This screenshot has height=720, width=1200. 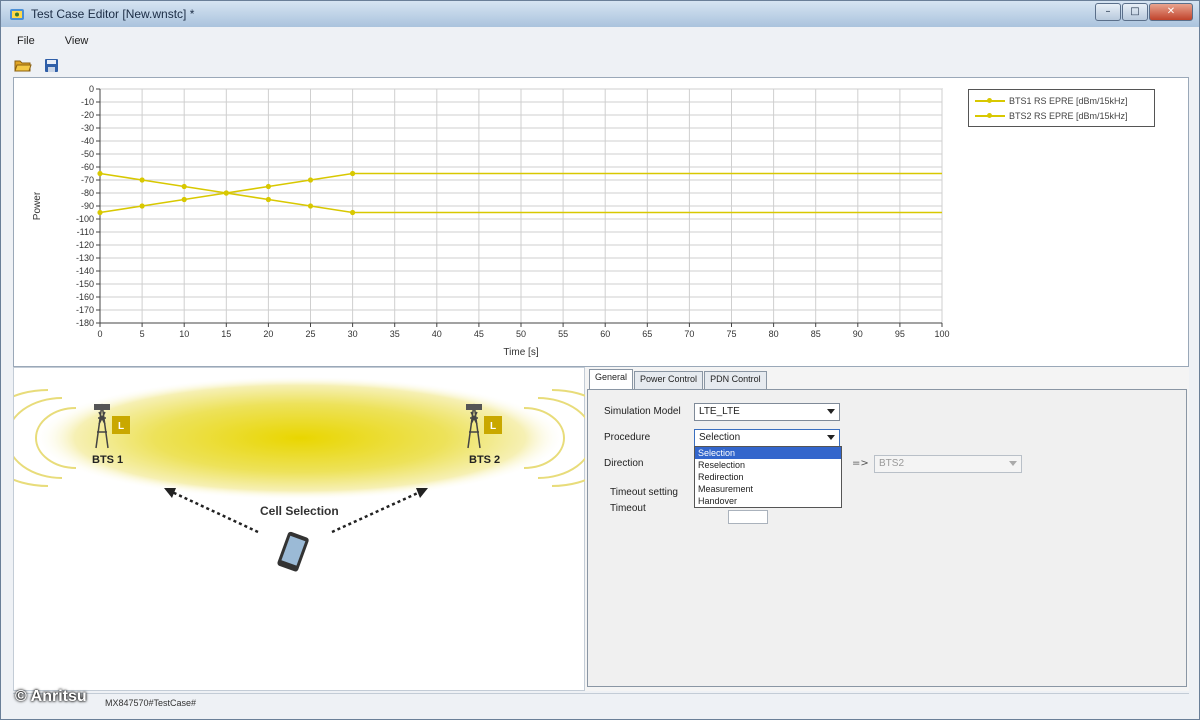 I want to click on x-tick-label: 60, so click(x=605, y=334).